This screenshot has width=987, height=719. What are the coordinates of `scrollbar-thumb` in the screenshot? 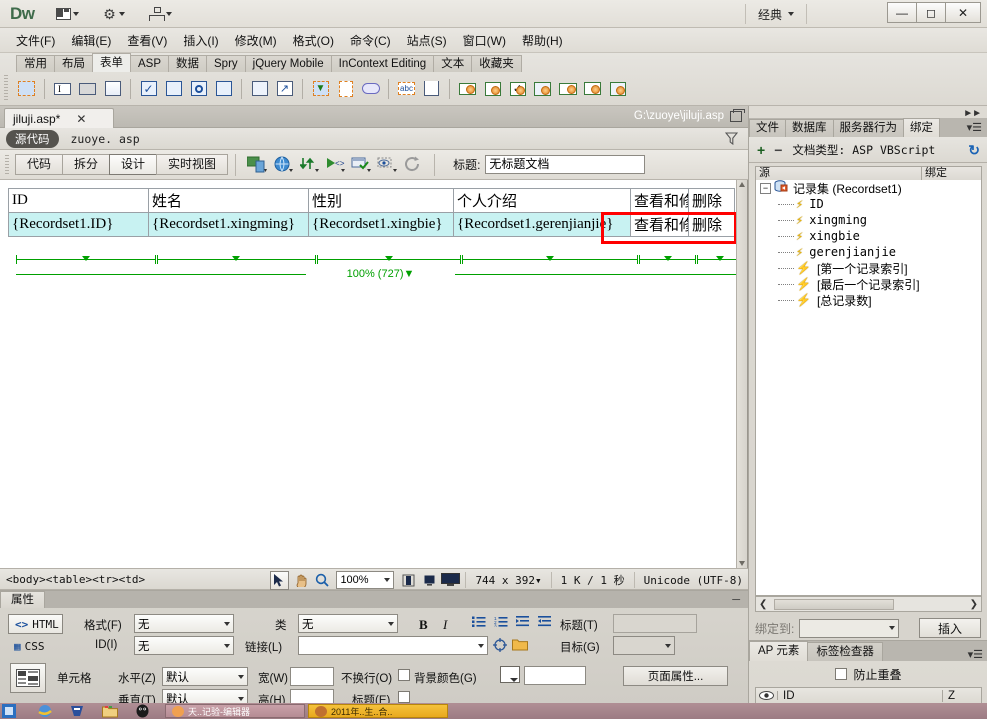 It's located at (834, 604).